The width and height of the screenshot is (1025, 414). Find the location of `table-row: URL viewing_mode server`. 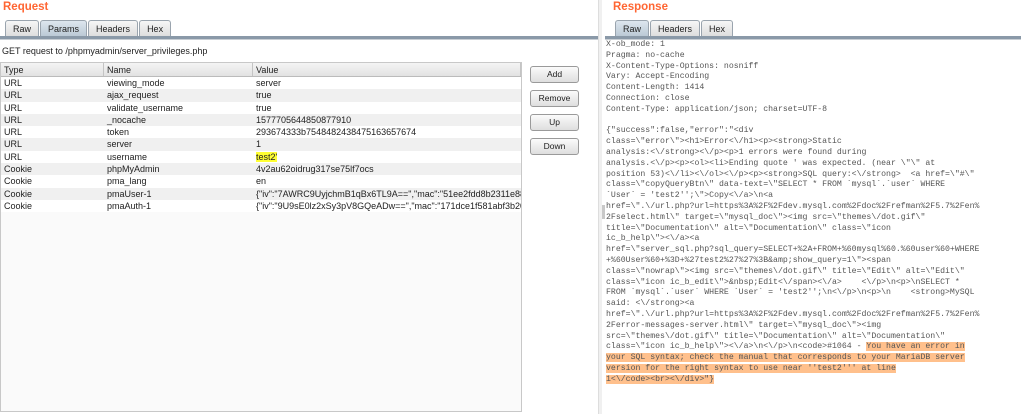

table-row: URL viewing_mode server is located at coordinates (261, 83).